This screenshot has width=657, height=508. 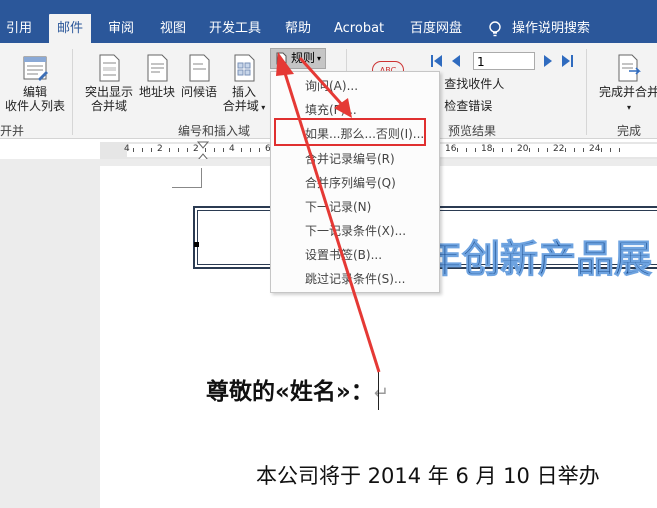 I want to click on arrow-head-up-icon, so click(x=285, y=64).